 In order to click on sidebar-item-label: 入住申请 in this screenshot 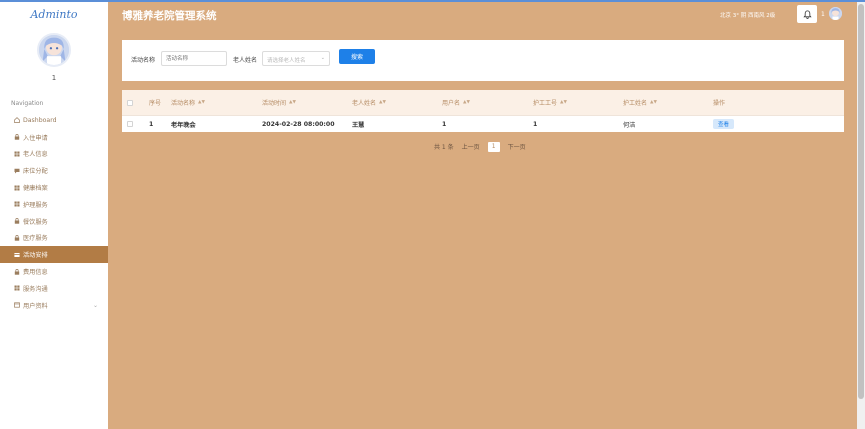, I will do `click(35, 138)`.